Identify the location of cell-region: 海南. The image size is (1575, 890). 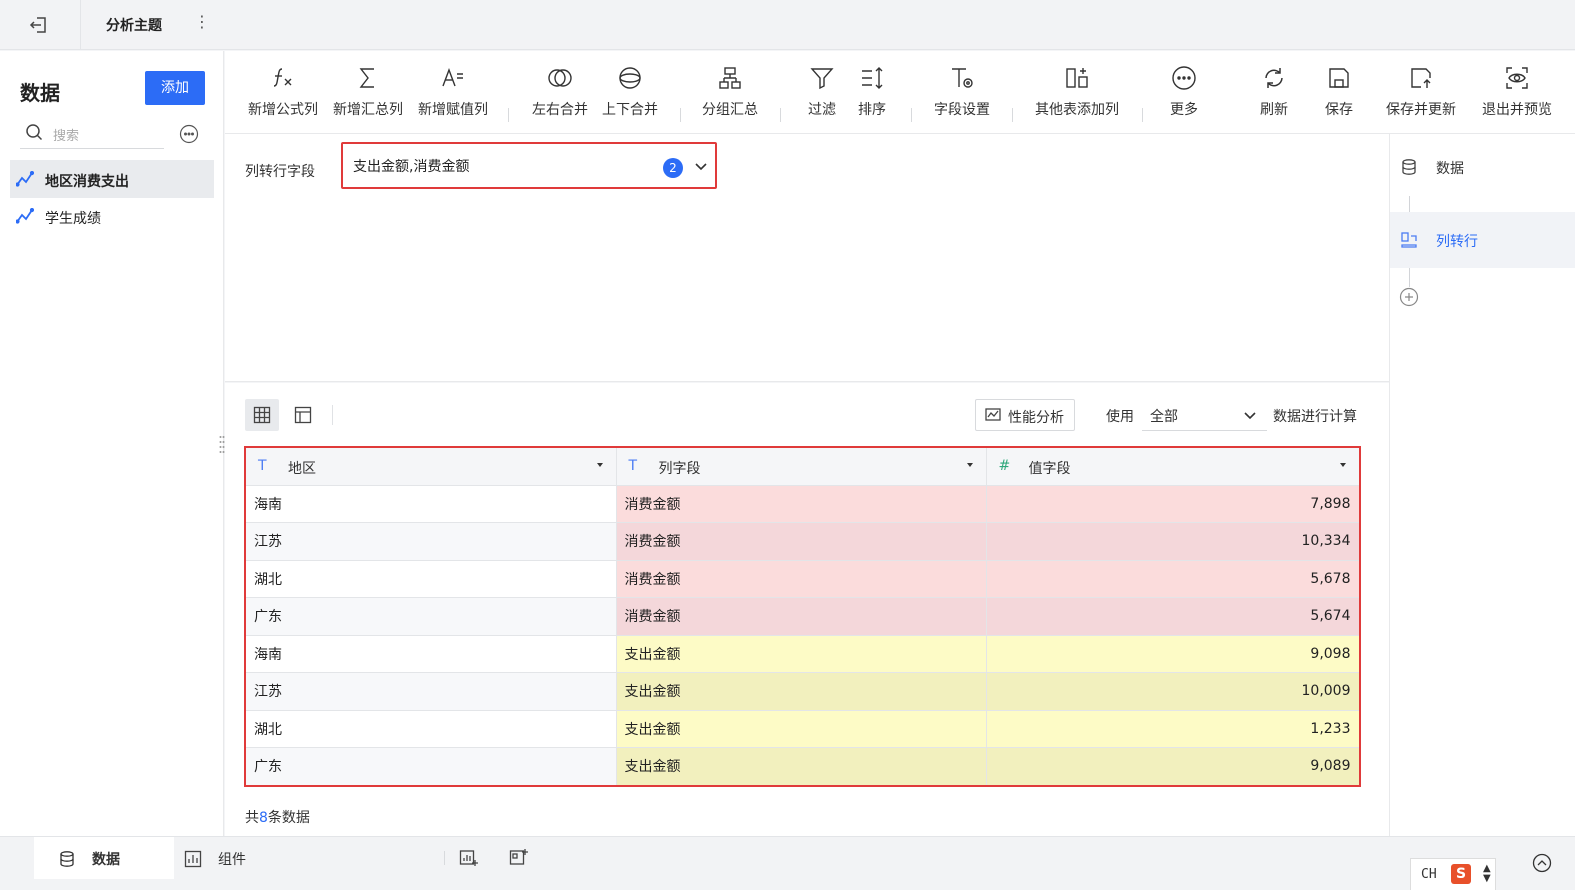
(431, 654).